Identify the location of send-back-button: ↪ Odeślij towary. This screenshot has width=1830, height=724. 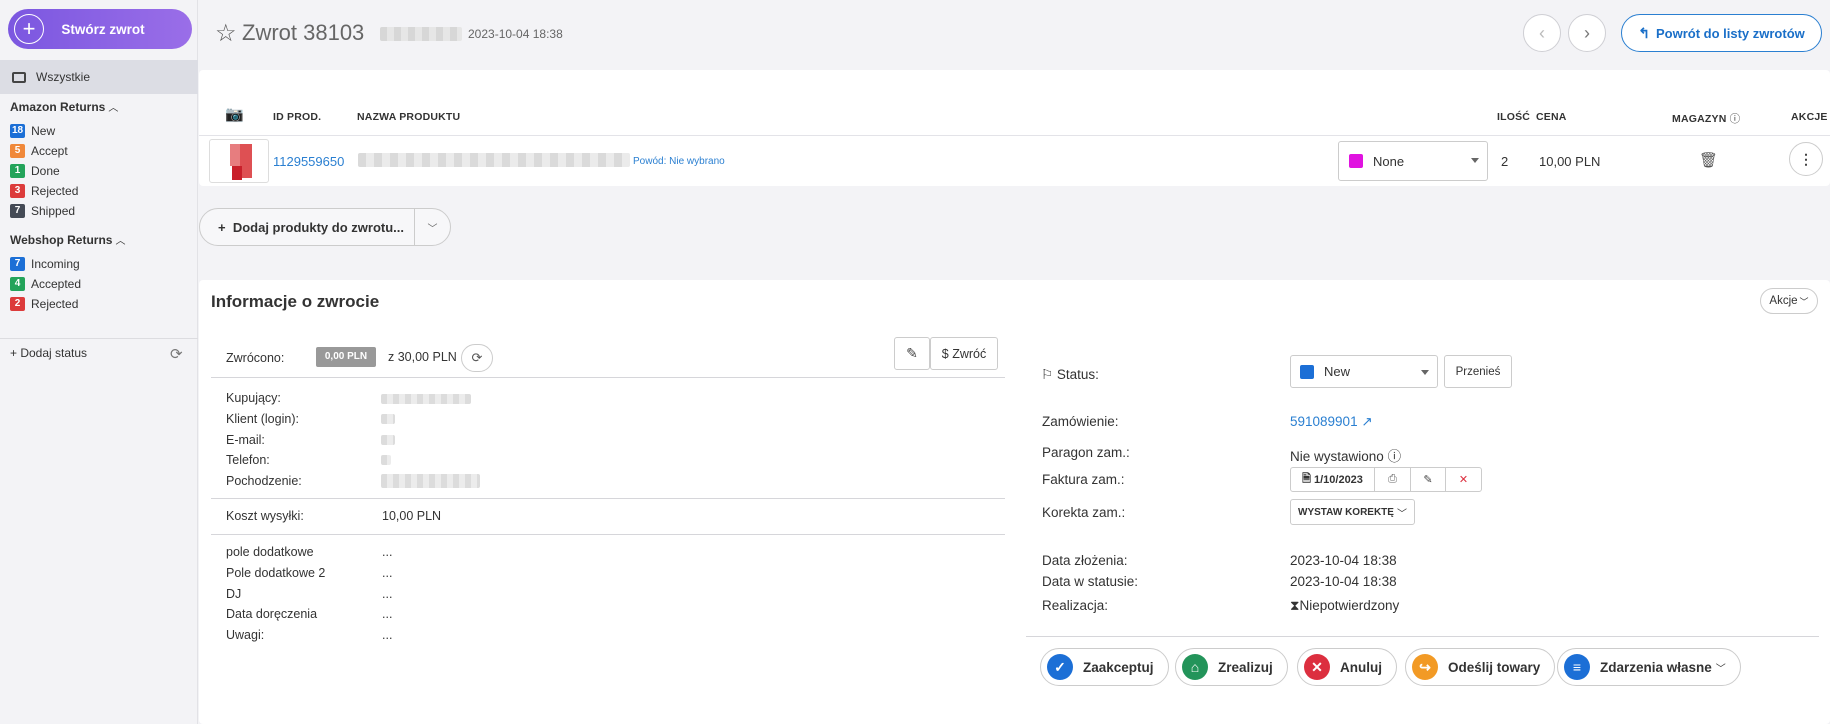
(1480, 667).